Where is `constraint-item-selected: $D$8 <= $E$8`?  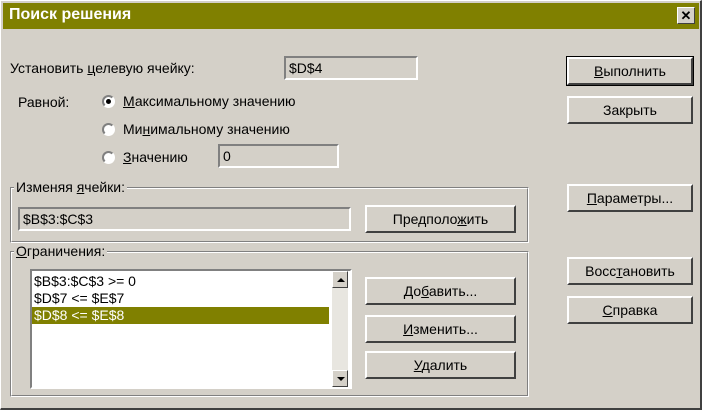 constraint-item-selected: $D$8 <= $E$8 is located at coordinates (180, 315).